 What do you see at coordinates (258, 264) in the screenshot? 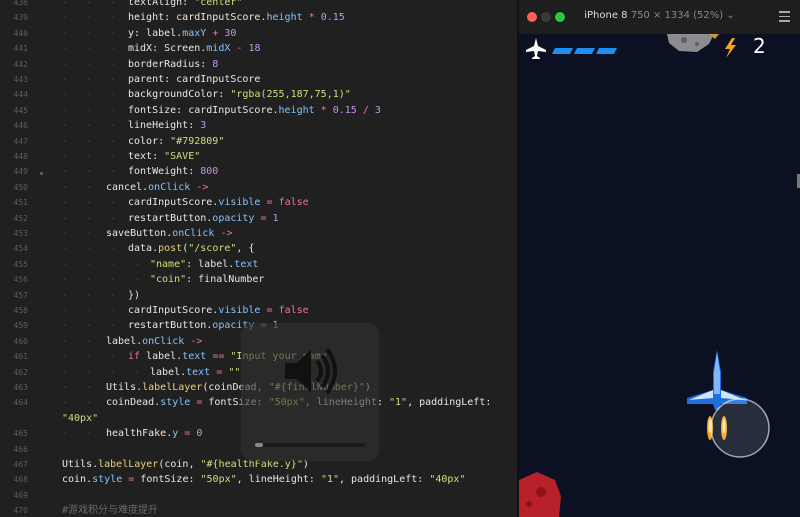
I see `code-line: 455 - - - - "name": label.text` at bounding box center [258, 264].